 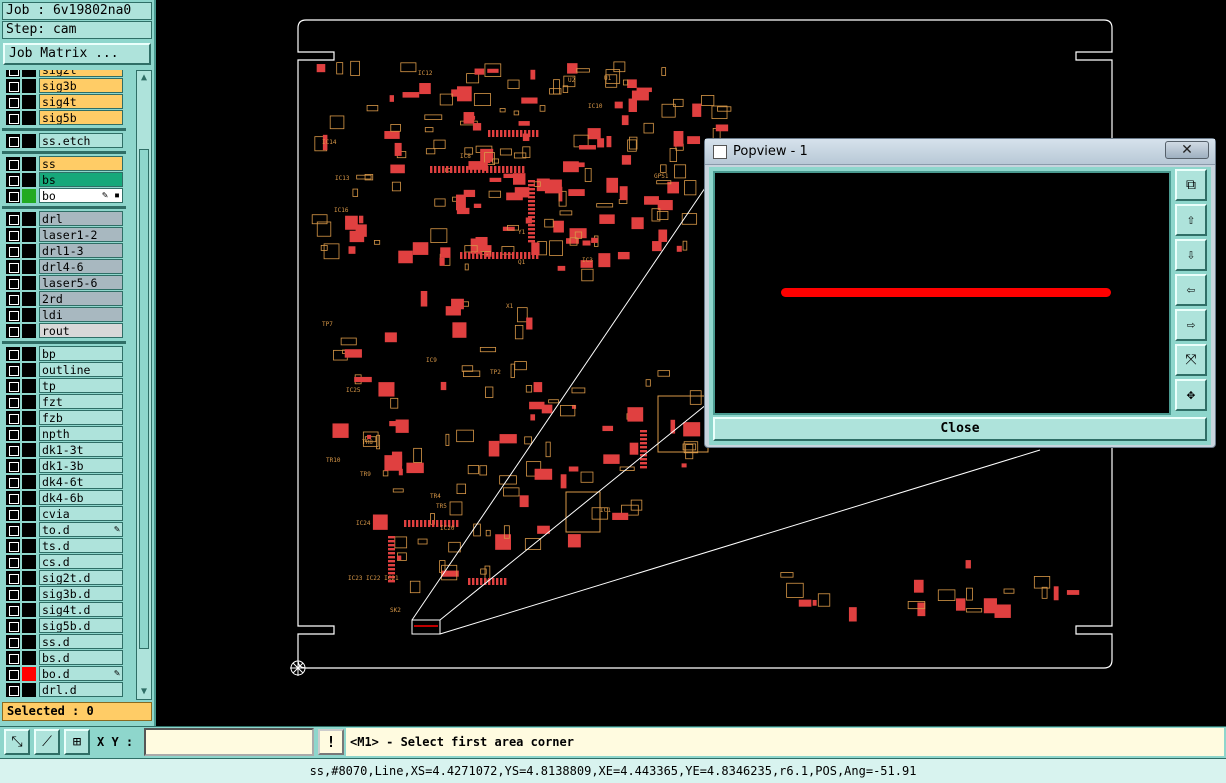 I want to click on layer-row: sig4t.d, so click(x=64, y=610).